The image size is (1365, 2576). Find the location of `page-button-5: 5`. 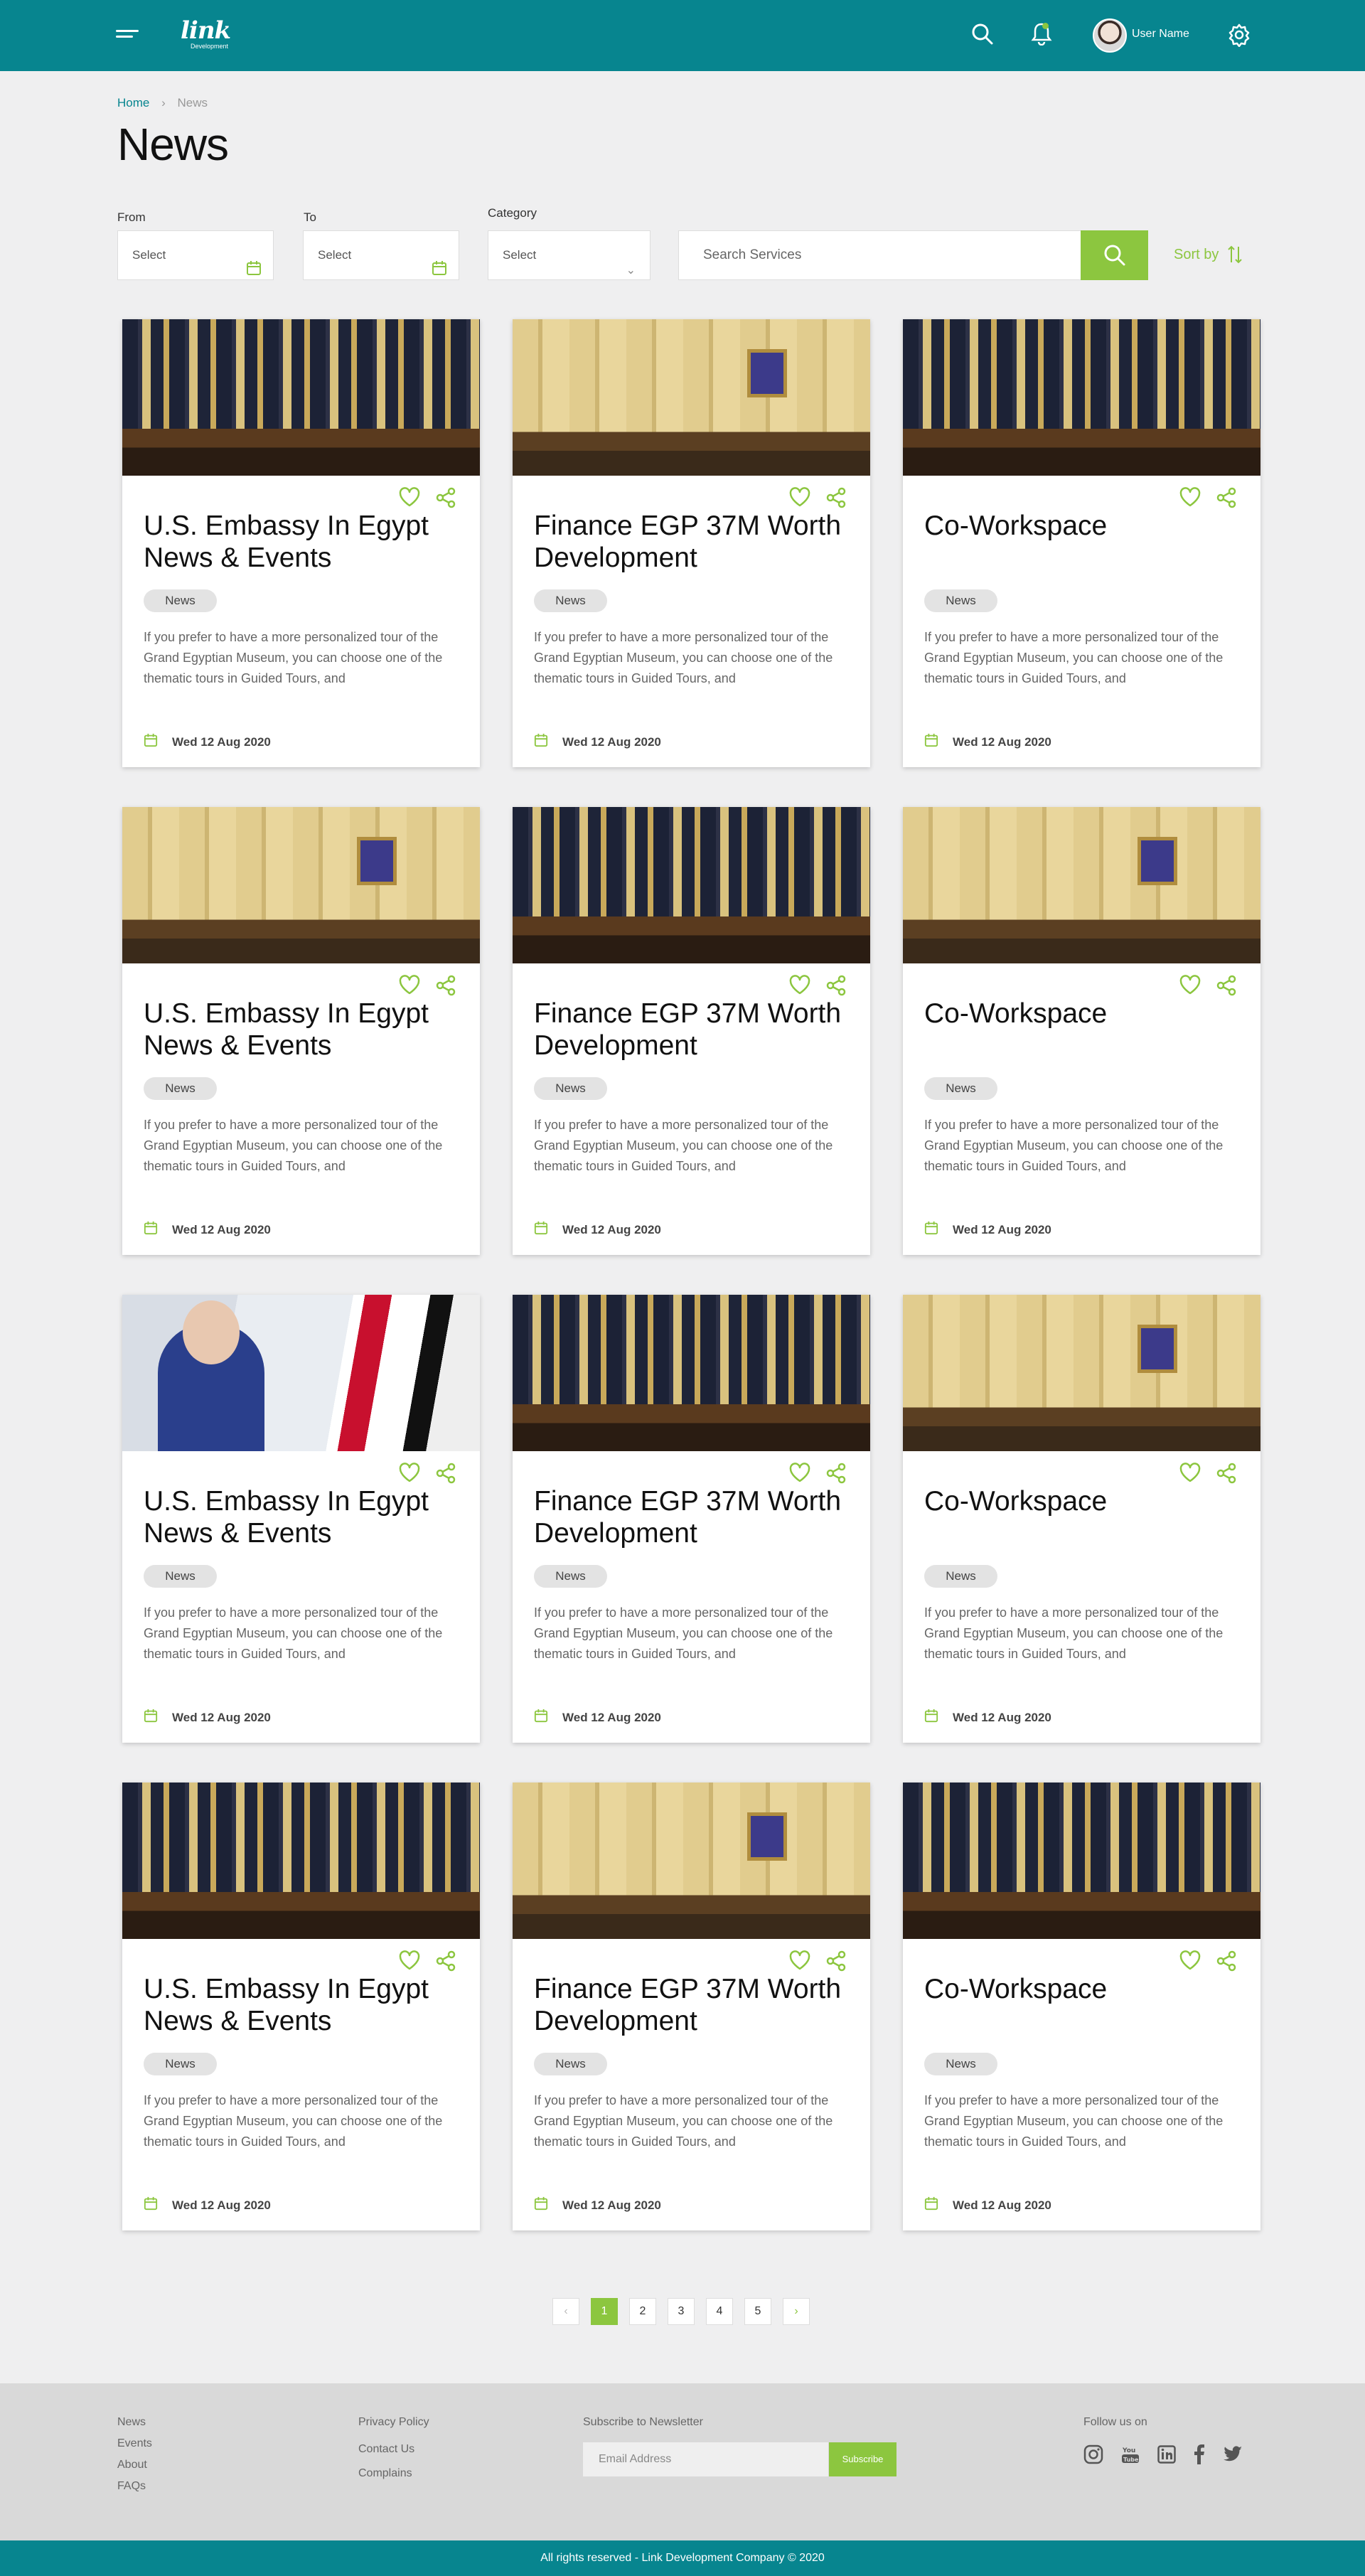

page-button-5: 5 is located at coordinates (757, 2311).